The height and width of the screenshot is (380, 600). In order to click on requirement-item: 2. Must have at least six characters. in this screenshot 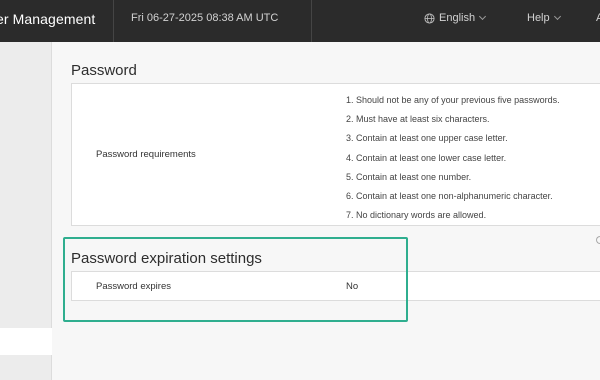, I will do `click(418, 119)`.